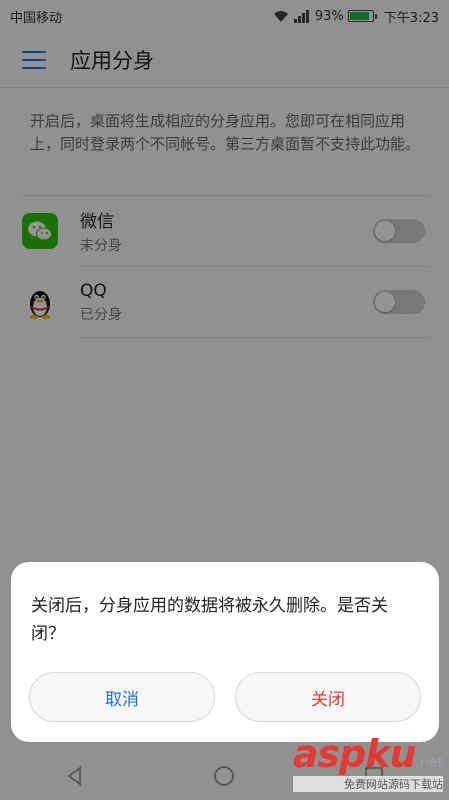  Describe the element at coordinates (122, 697) in the screenshot. I see `cancel-button: 取消` at that location.